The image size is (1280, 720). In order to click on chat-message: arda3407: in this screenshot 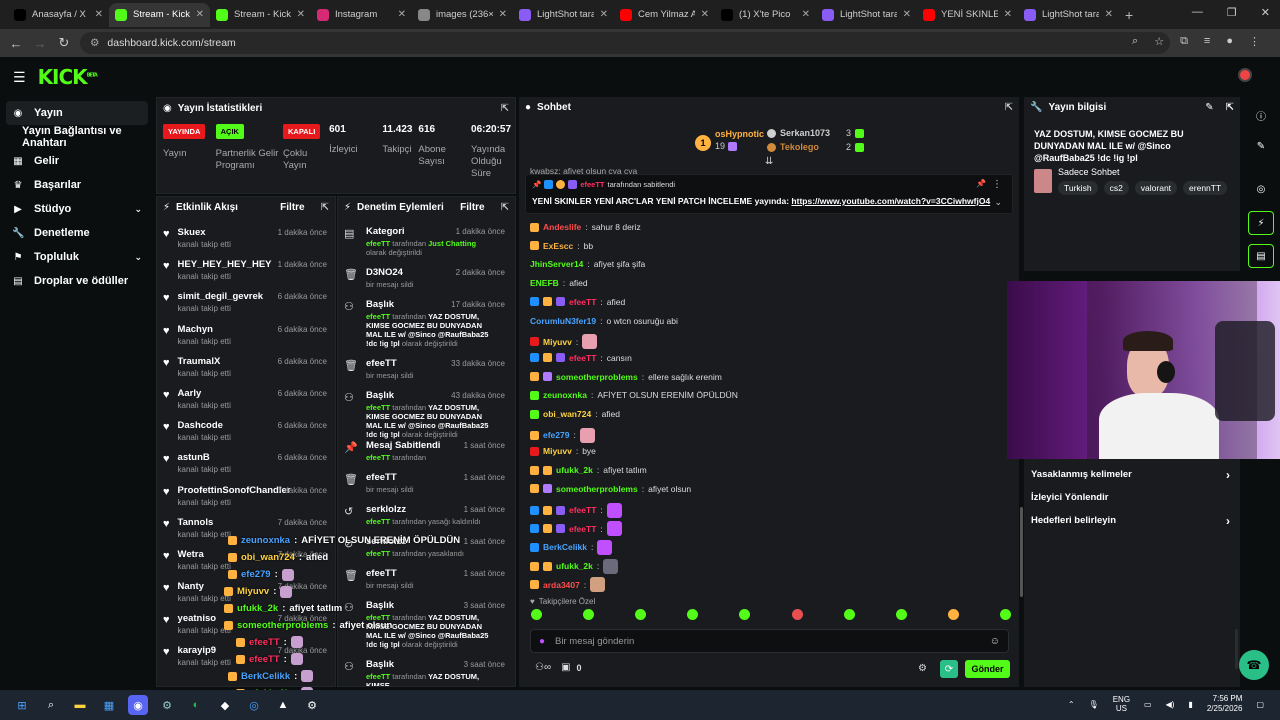, I will do `click(568, 585)`.